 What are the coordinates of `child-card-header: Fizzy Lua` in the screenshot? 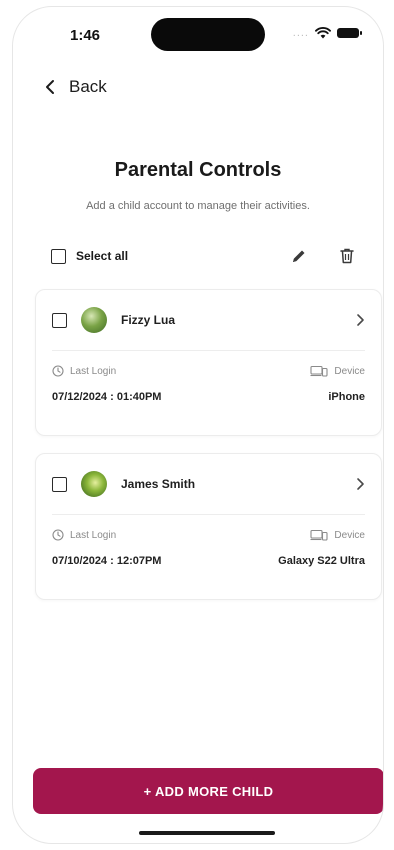 It's located at (208, 320).